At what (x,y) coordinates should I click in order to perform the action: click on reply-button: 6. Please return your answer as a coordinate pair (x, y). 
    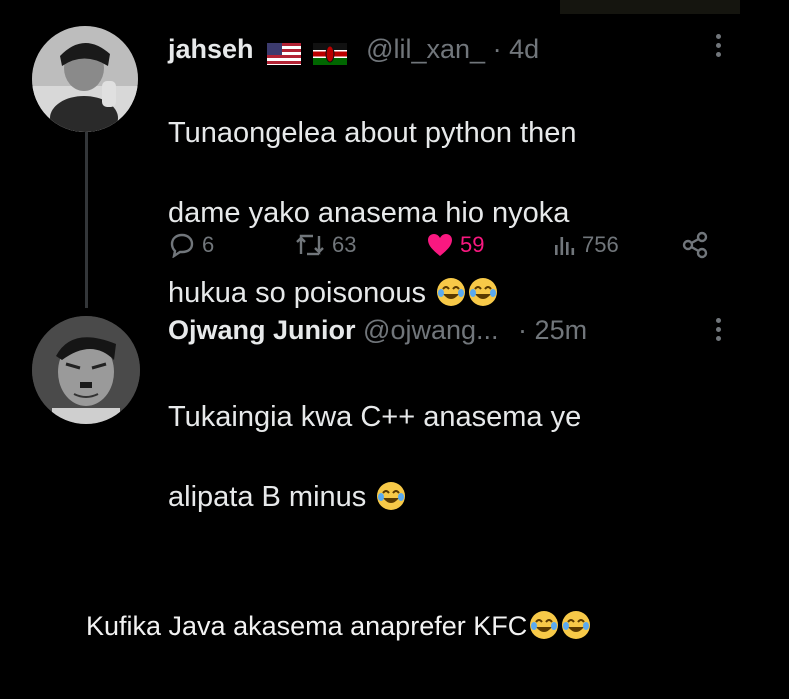
    Looking at the image, I should click on (191, 245).